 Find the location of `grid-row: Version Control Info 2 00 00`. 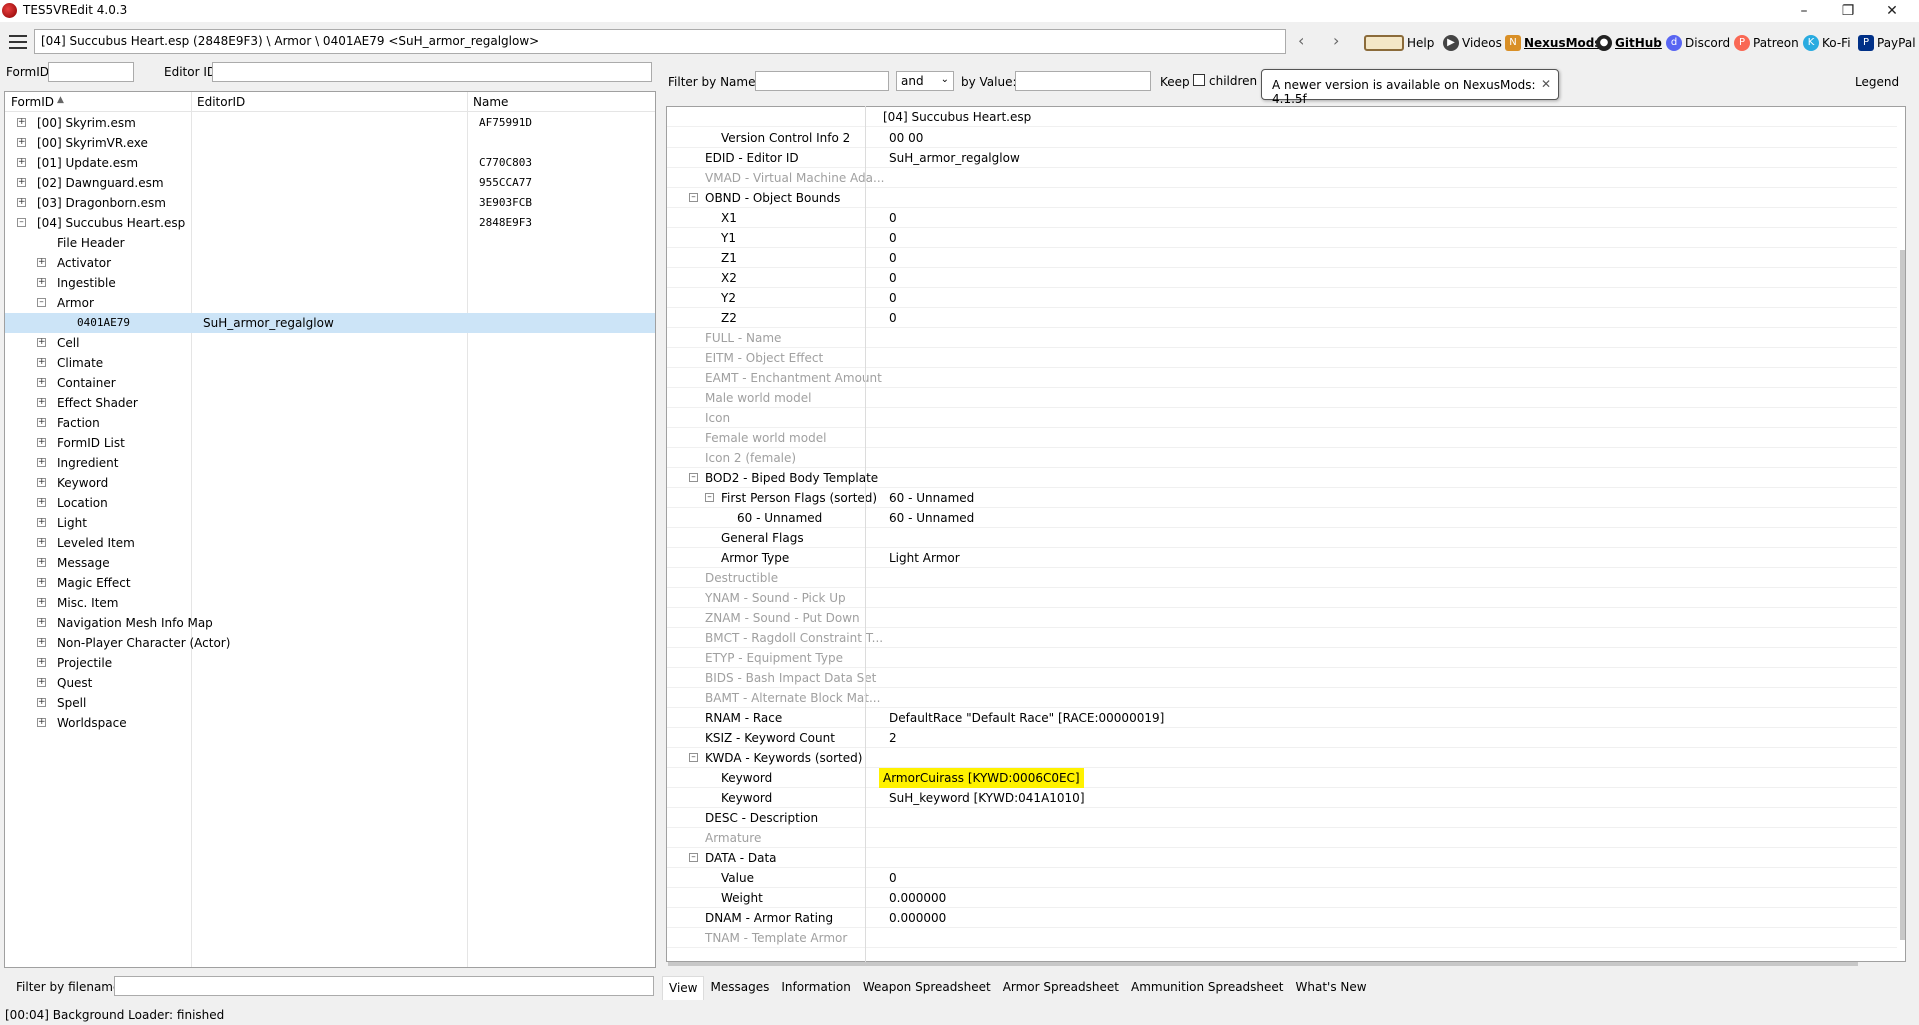

grid-row: Version Control Info 2 00 00 is located at coordinates (1282, 138).